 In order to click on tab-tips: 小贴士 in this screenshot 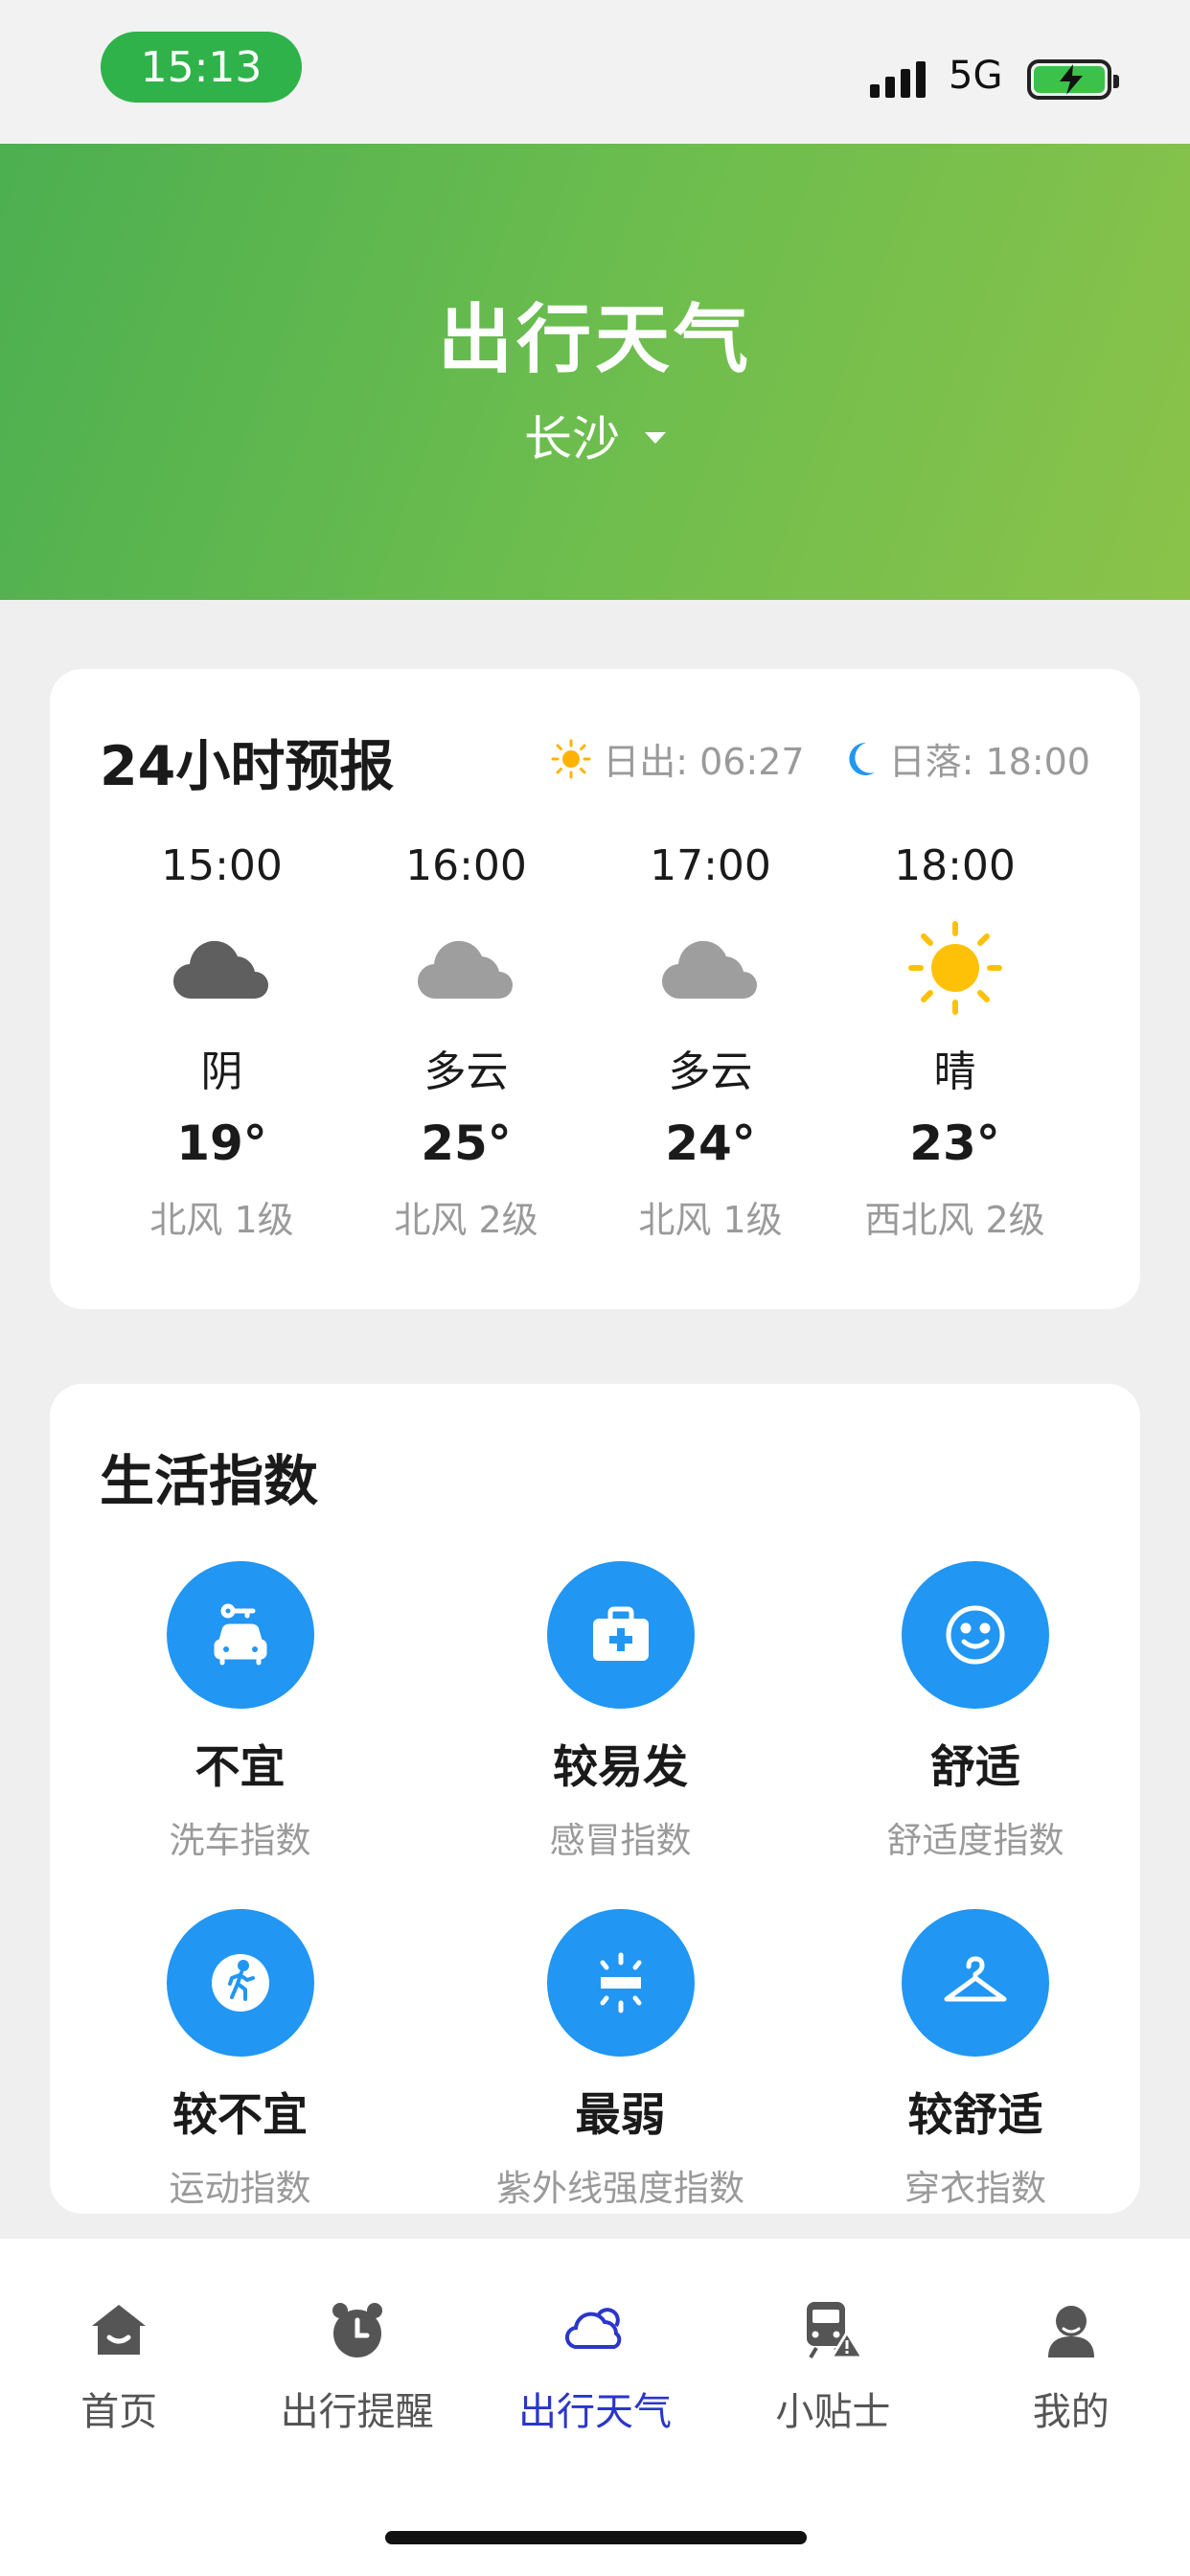, I will do `click(833, 2365)`.